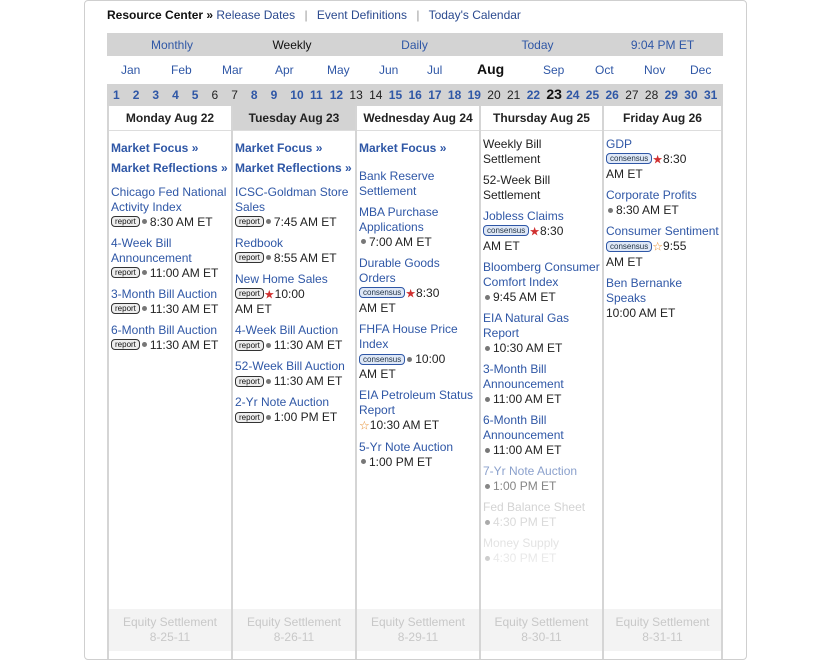 This screenshot has width=830, height=662. I want to click on day-31: 31, so click(710, 95).